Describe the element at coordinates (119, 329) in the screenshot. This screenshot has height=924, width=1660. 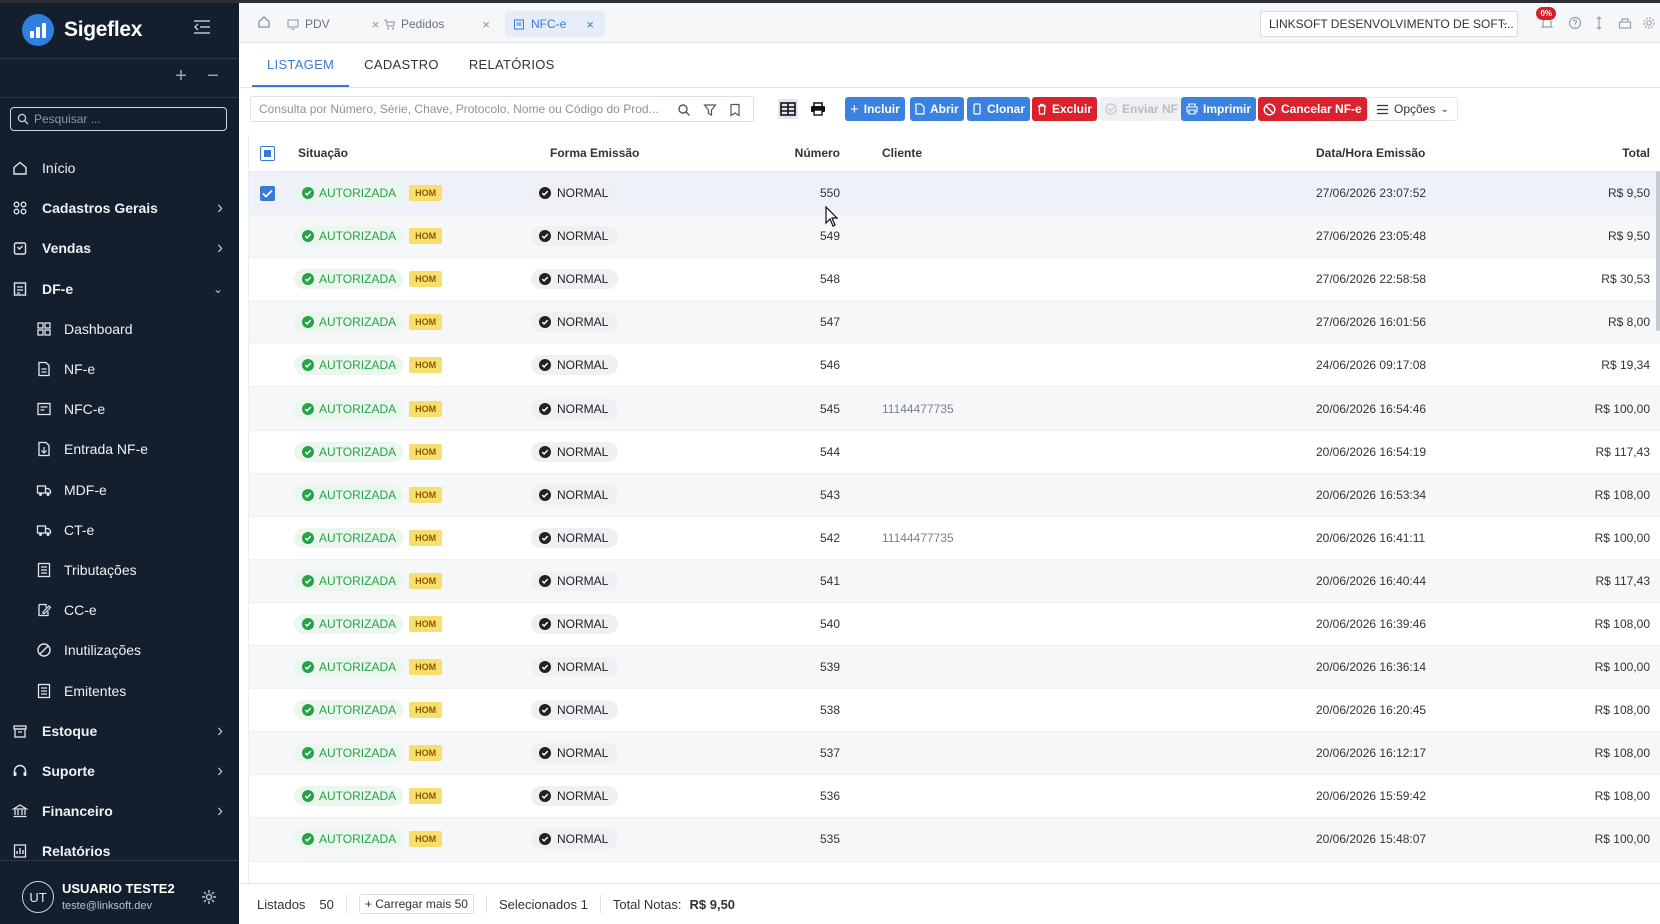
I see `sidebar-item-dashboard: Dashboard` at that location.